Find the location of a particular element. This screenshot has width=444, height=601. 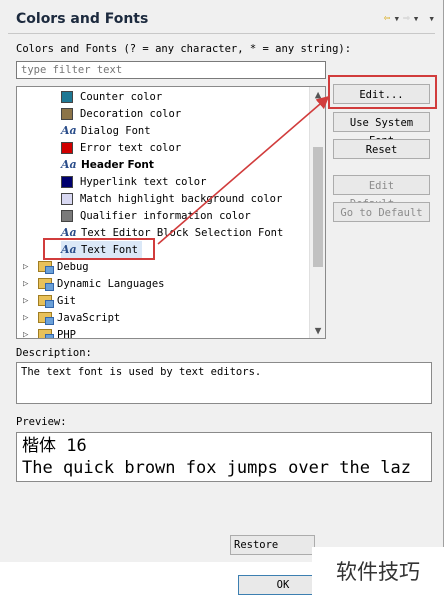

preview-font-line: 楷体 16 is located at coordinates (54, 446).